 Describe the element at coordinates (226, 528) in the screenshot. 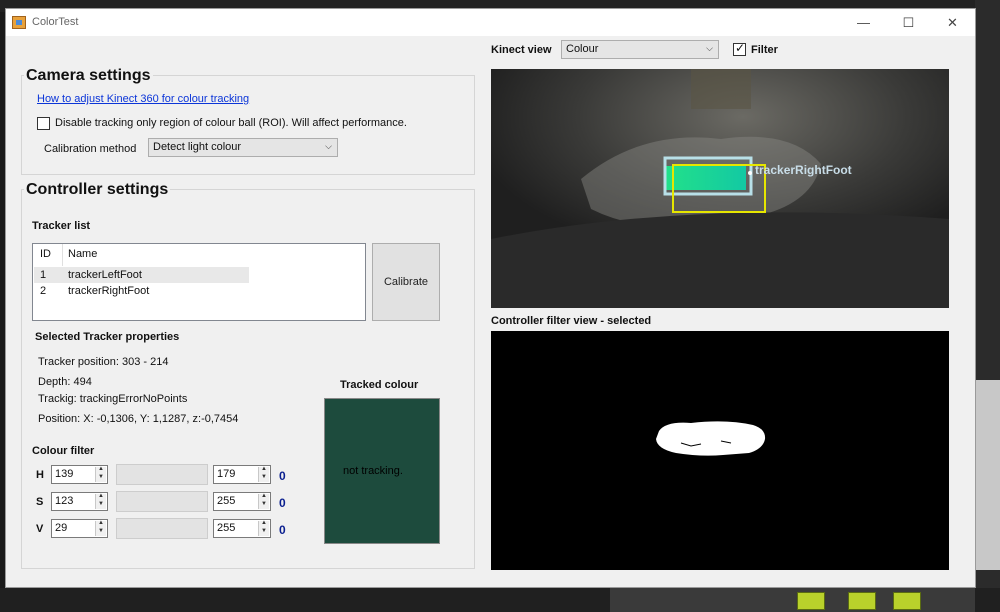

I see `value-max-value: 255` at that location.